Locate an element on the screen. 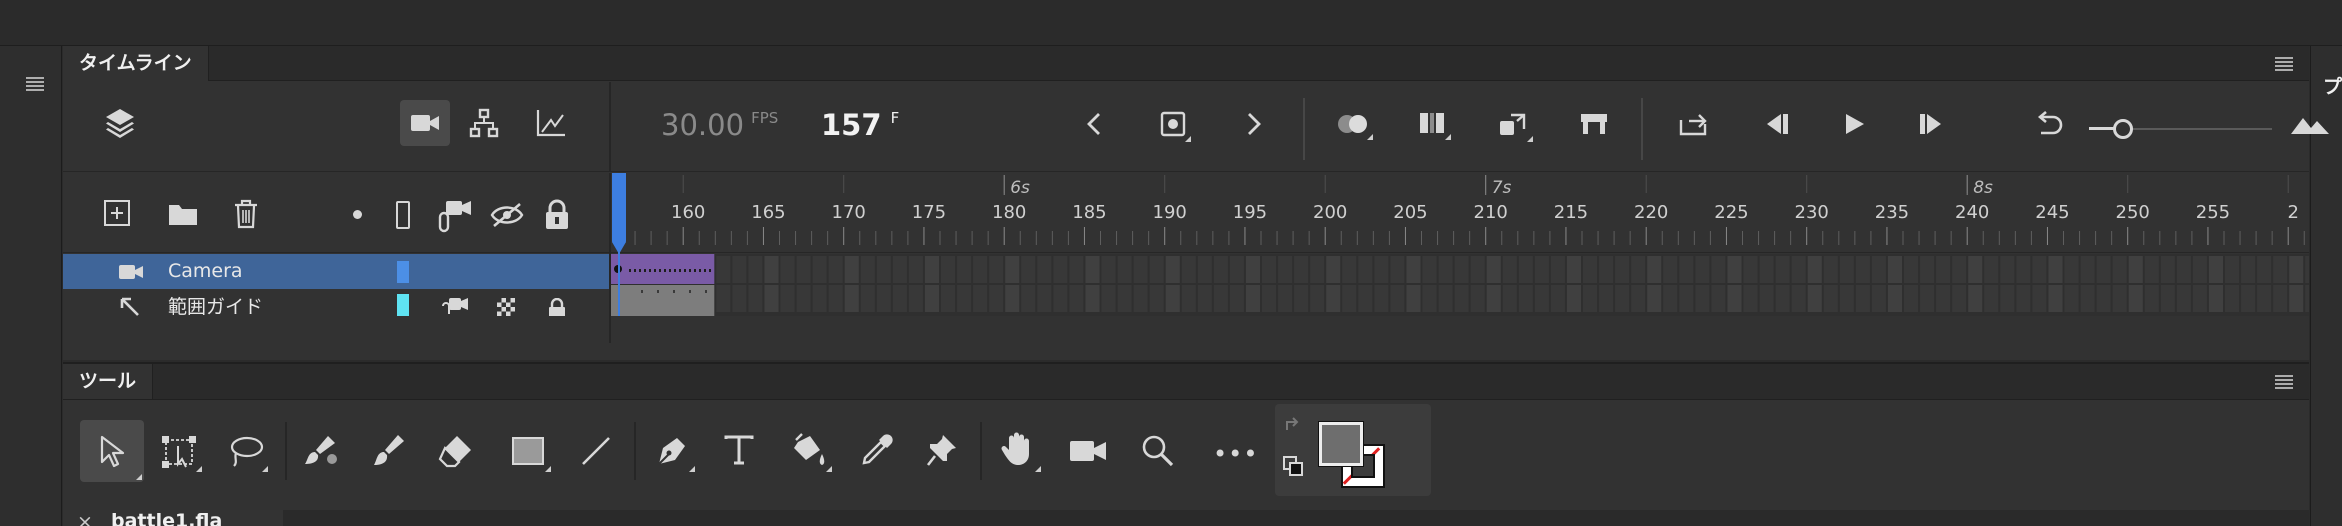  pen-tool-icon is located at coordinates (674, 452).